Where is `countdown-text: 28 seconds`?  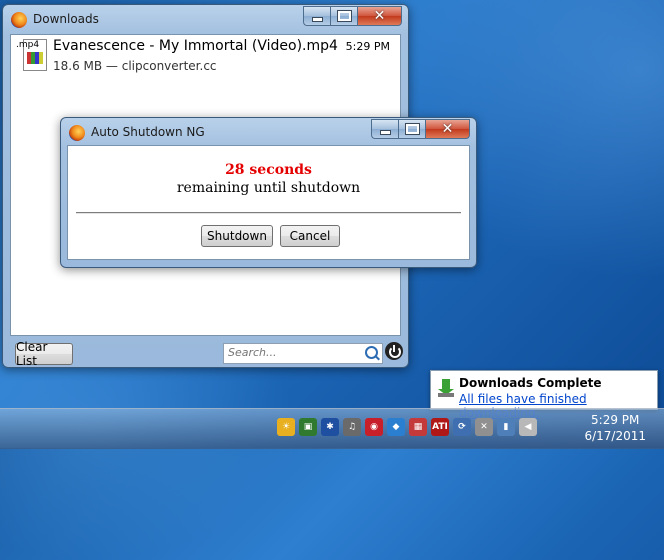
countdown-text: 28 seconds is located at coordinates (268, 170).